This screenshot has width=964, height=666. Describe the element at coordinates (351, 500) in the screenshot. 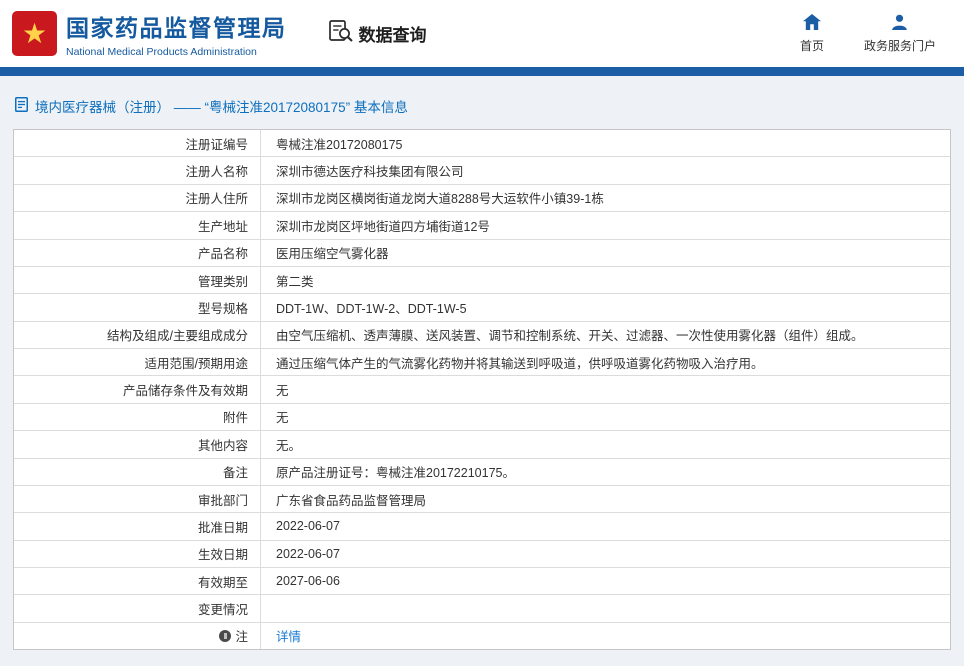

I see `row-value: 广东省食品药品监督管理局` at that location.